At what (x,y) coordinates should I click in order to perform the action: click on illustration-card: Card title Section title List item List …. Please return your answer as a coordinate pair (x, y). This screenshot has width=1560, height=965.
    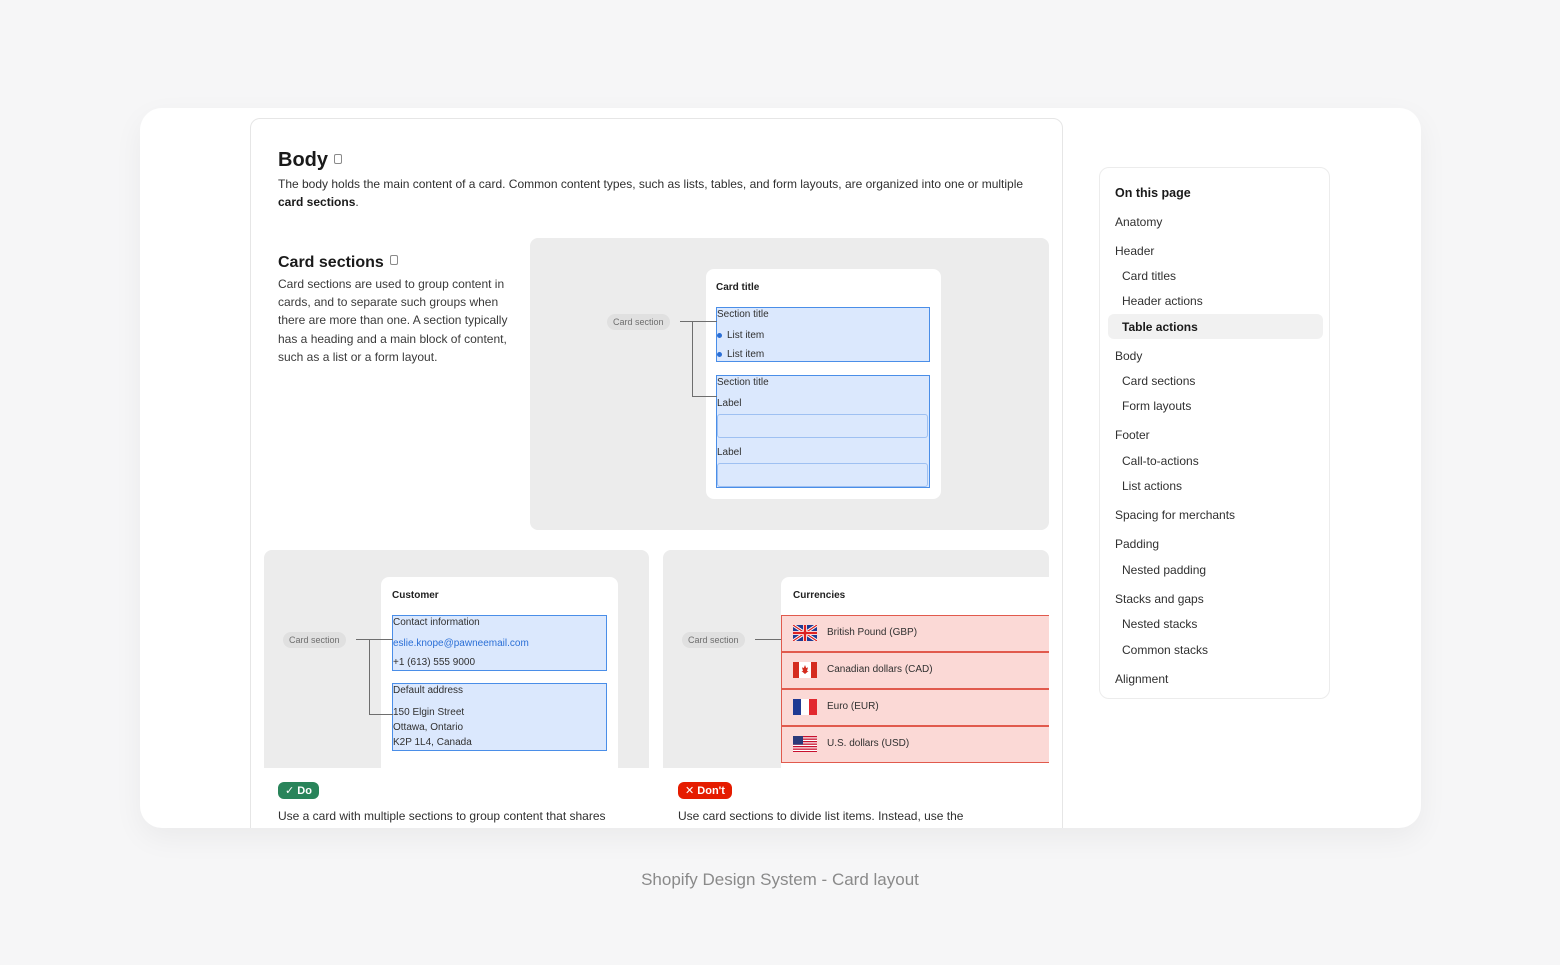
    Looking at the image, I should click on (823, 384).